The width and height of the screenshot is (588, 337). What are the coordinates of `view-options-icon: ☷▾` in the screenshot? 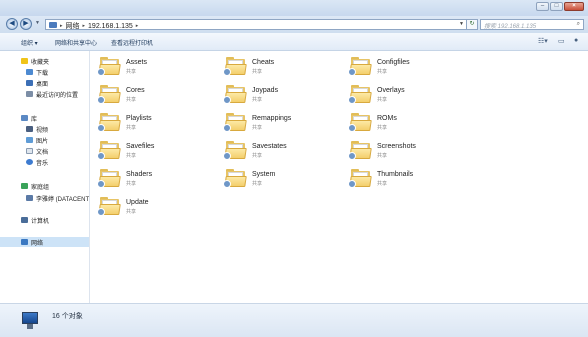 It's located at (543, 41).